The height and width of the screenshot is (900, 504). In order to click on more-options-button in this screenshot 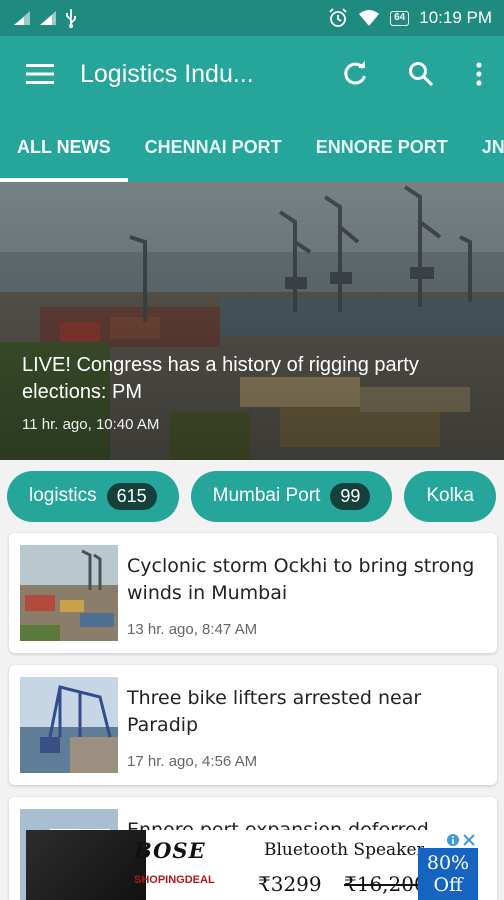, I will do `click(479, 74)`.